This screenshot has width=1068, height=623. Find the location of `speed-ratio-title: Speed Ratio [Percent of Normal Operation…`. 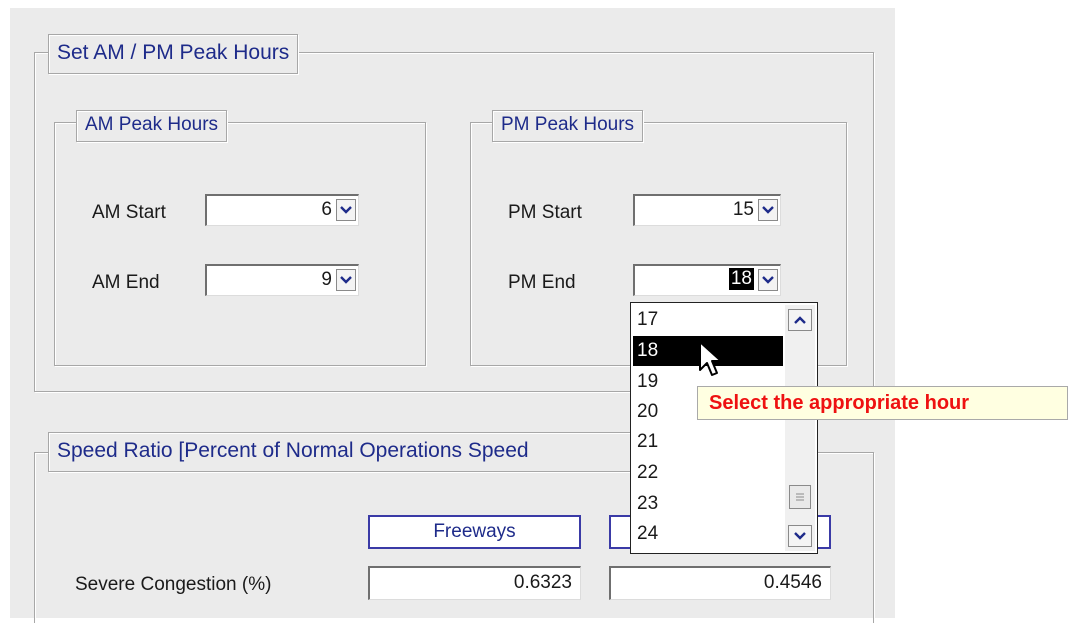

speed-ratio-title: Speed Ratio [Percent of Normal Operation… is located at coordinates (340, 452).